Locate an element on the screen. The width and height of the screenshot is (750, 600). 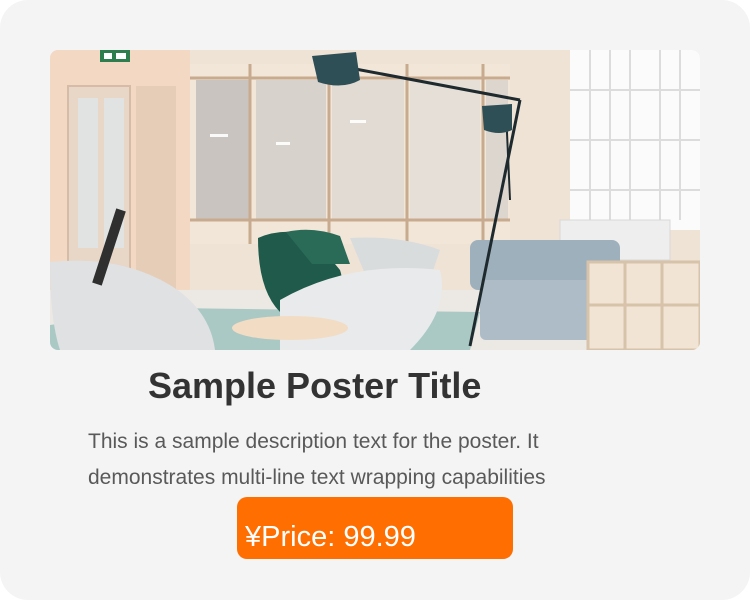
exit-sign-icon is located at coordinates (115, 56).